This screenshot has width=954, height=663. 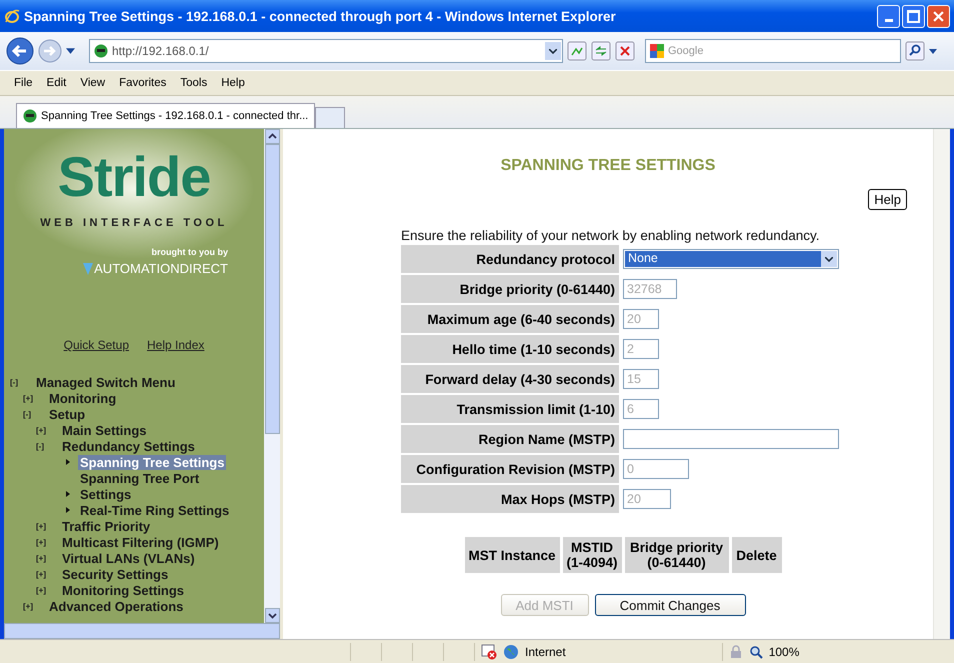 I want to click on browser-logo-icon, so click(x=12, y=16).